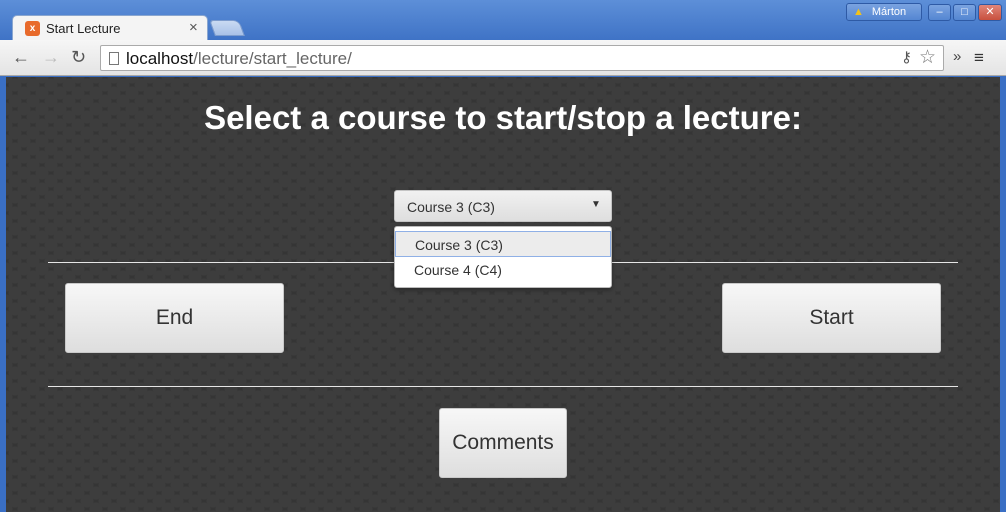 This screenshot has width=1006, height=512. What do you see at coordinates (858, 12) in the screenshot?
I see `warning-icon: ▲` at bounding box center [858, 12].